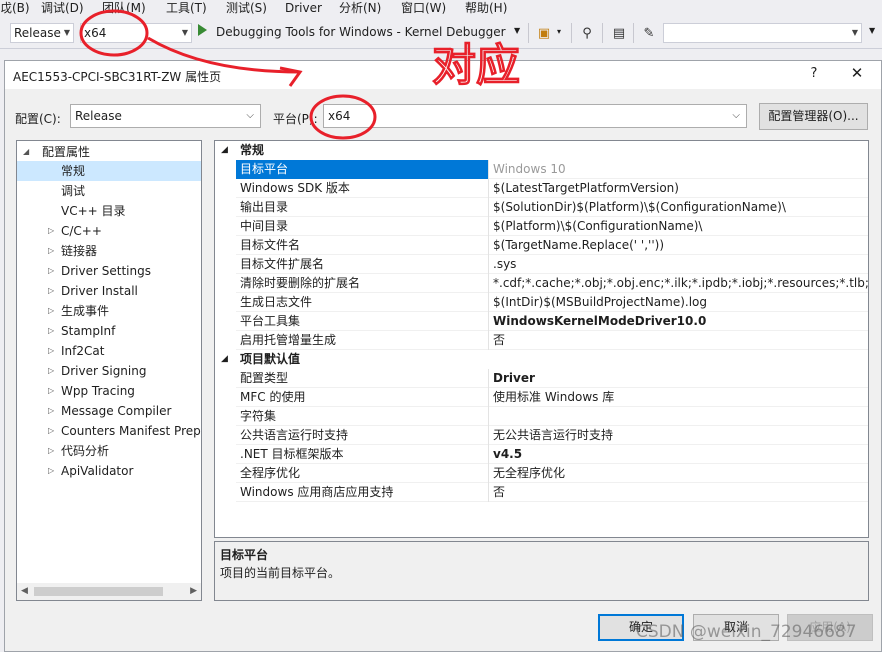 The width and height of the screenshot is (882, 652). Describe the element at coordinates (571, 33) in the screenshot. I see `toolbar-separator` at that location.